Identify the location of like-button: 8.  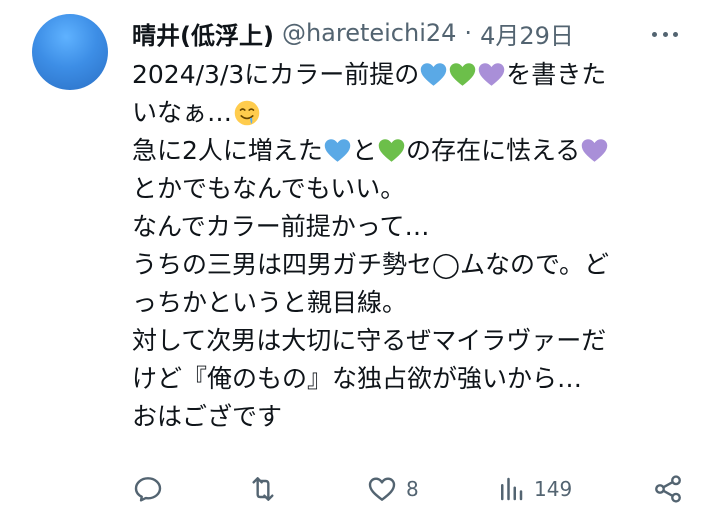
(392, 489).